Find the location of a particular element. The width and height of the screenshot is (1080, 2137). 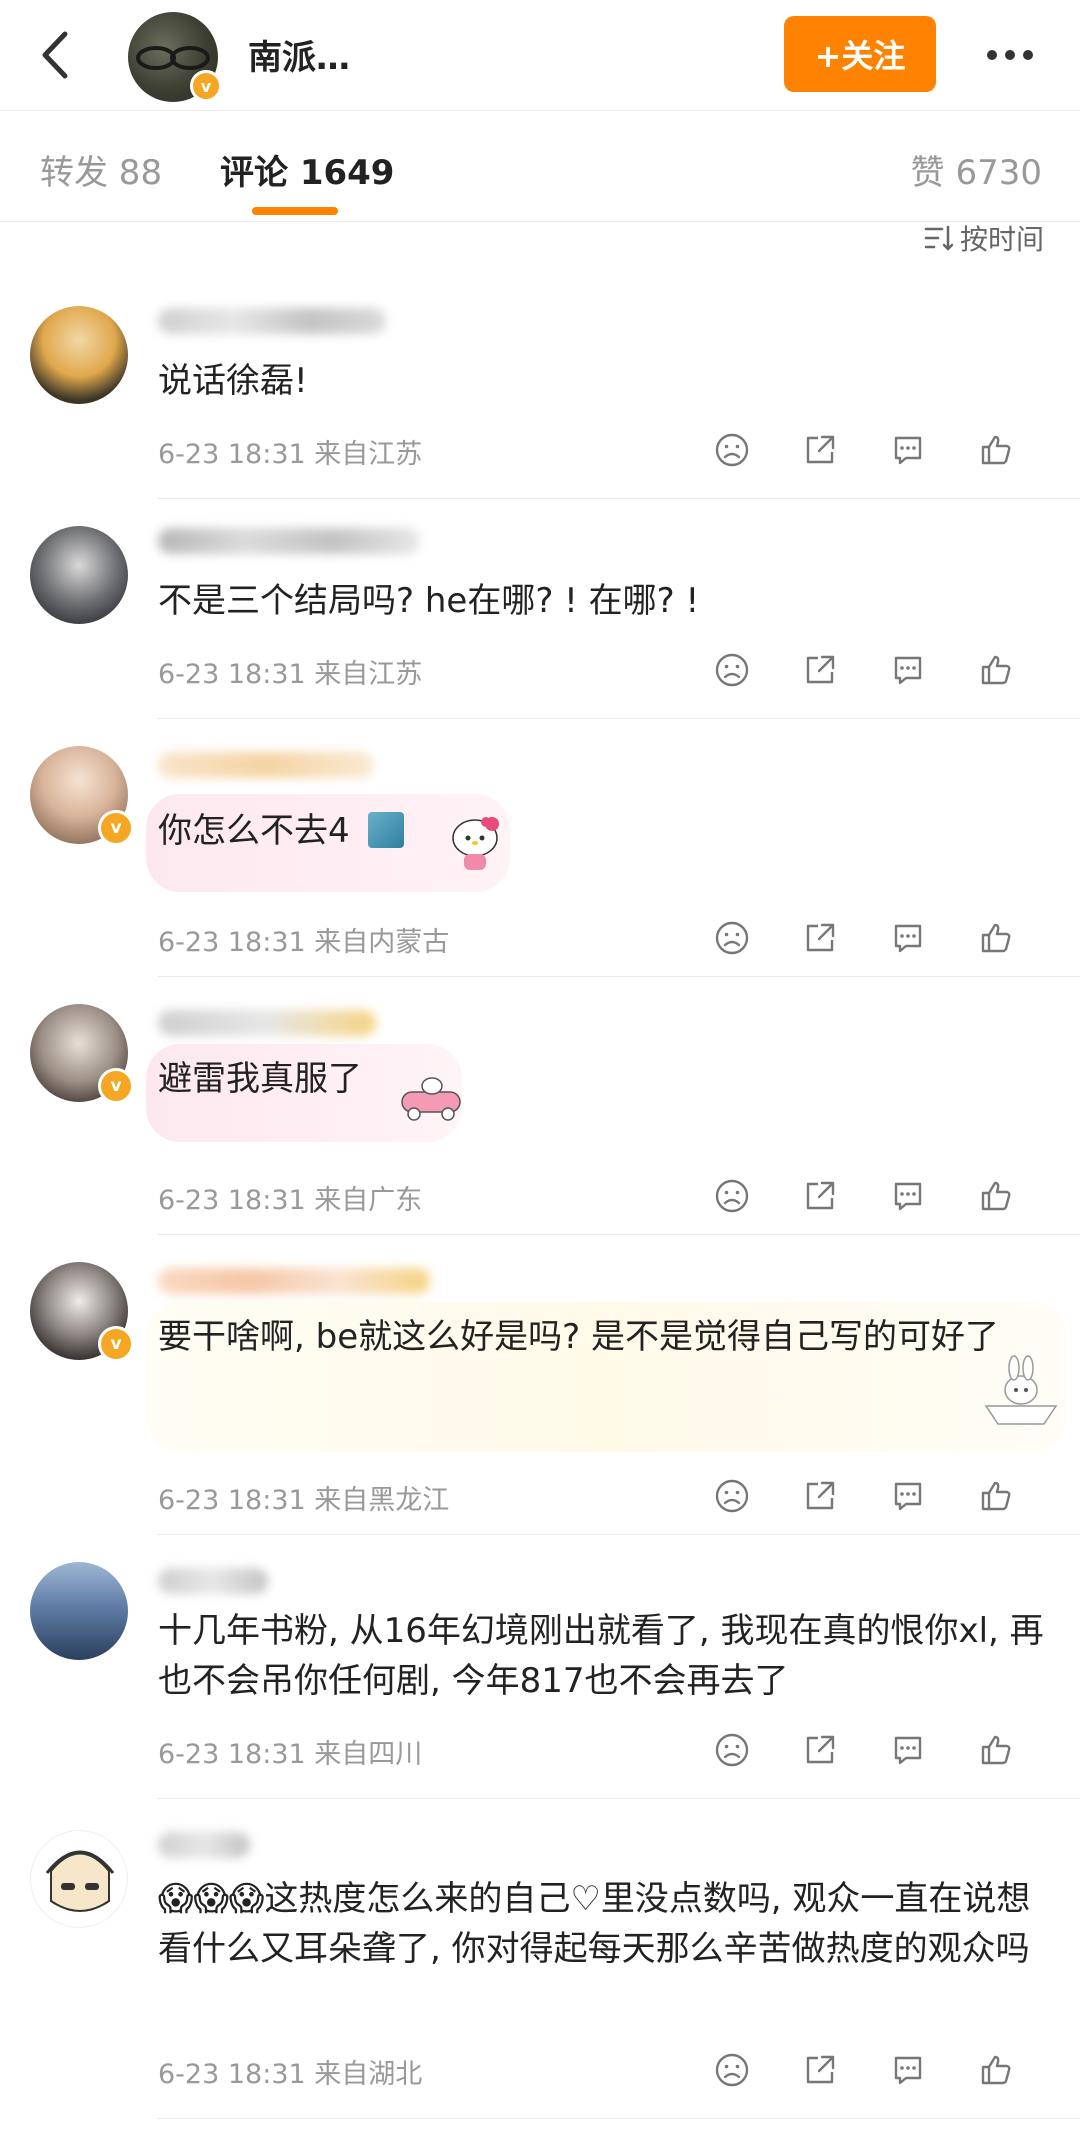

comment-text: 避雷我真服了 is located at coordinates (260, 1079).